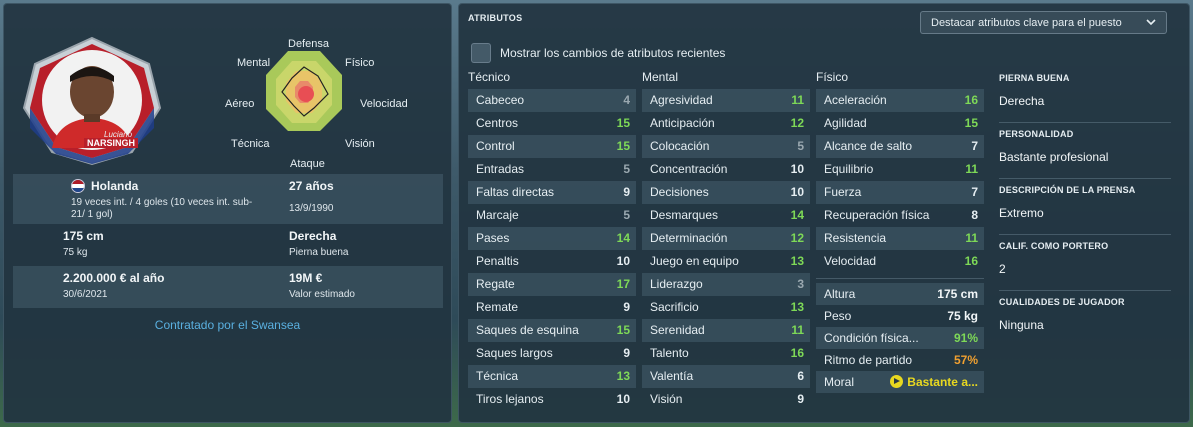  I want to click on player-age: 27 años, so click(311, 186).